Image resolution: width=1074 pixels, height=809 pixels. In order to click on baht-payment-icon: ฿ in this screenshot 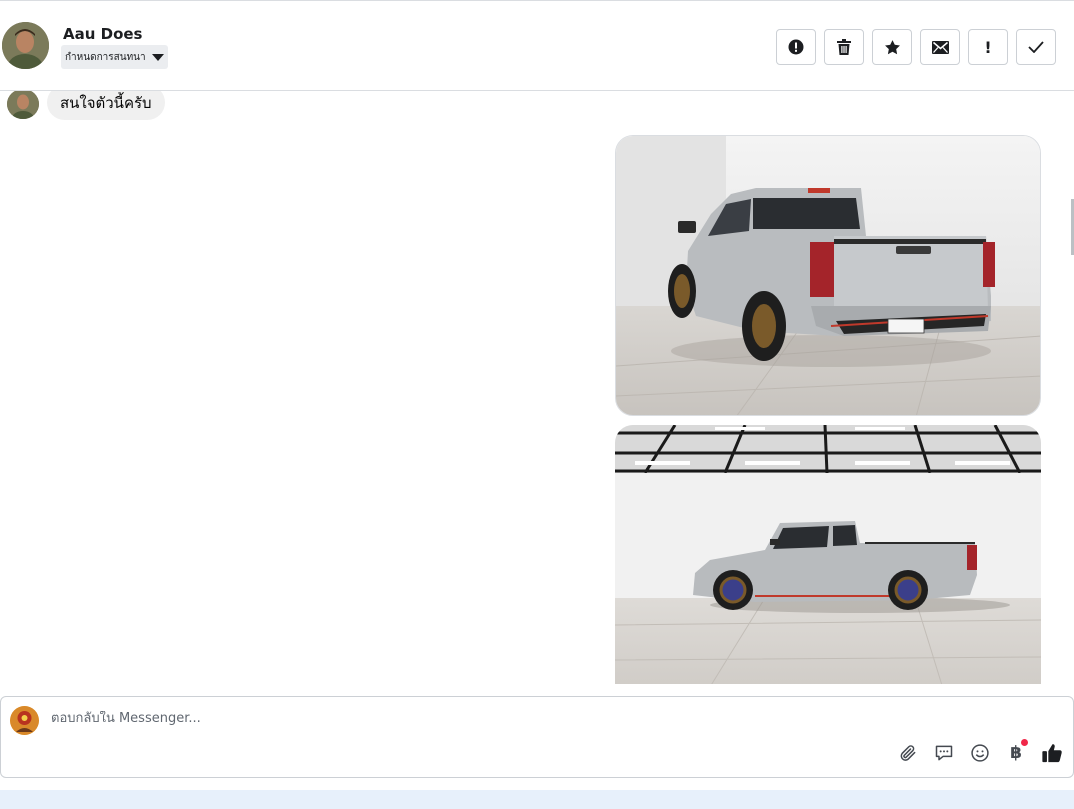, I will do `click(1016, 753)`.